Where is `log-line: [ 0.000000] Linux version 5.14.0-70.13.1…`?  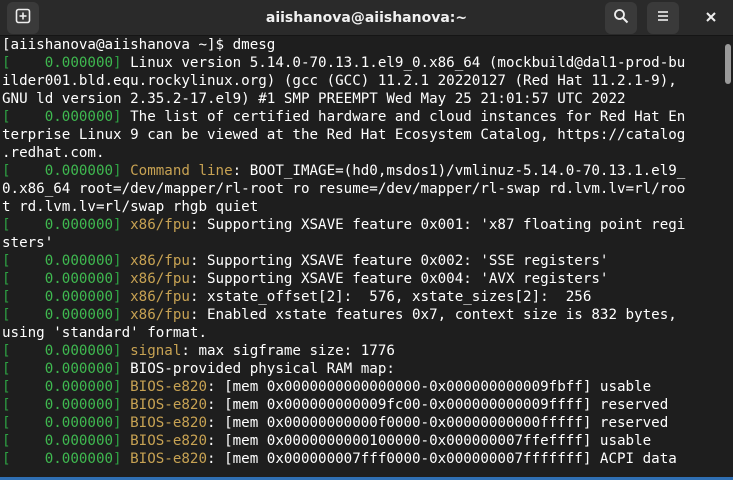
log-line: [ 0.000000] Linux version 5.14.0-70.13.1… is located at coordinates (361, 63).